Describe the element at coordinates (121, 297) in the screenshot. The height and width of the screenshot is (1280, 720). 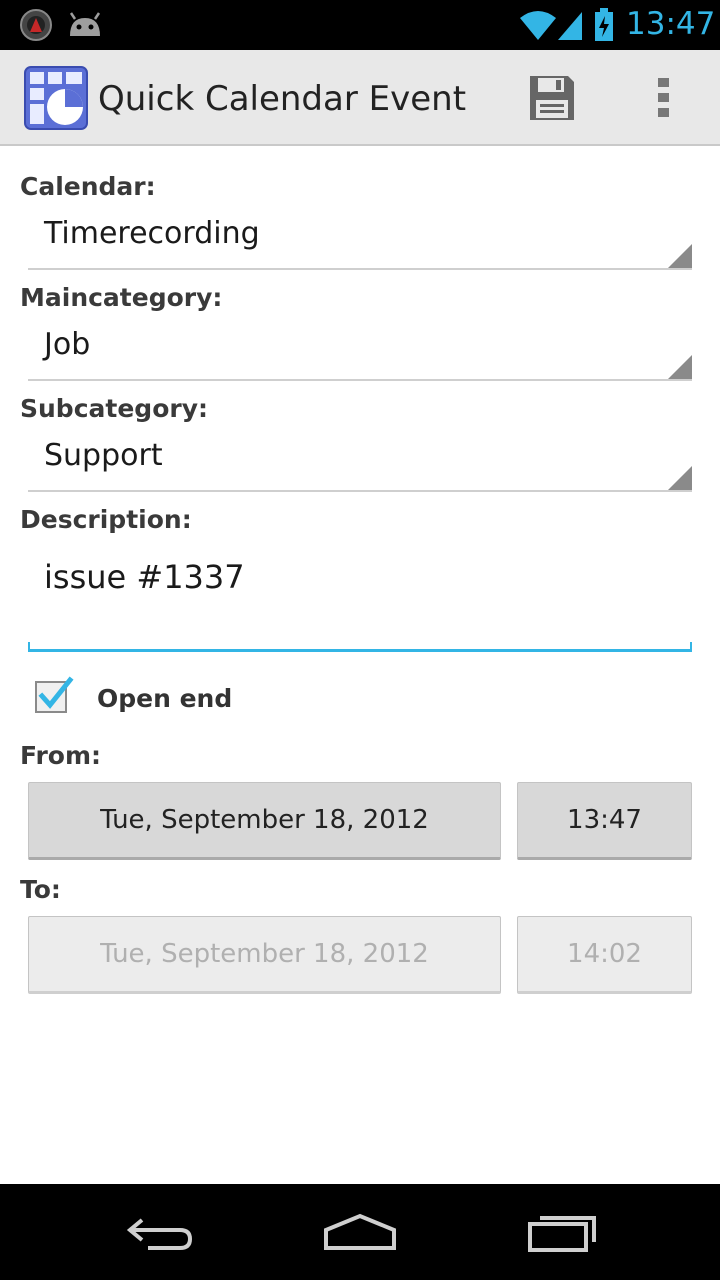
I see `maincategory-label: Maincategory:` at that location.